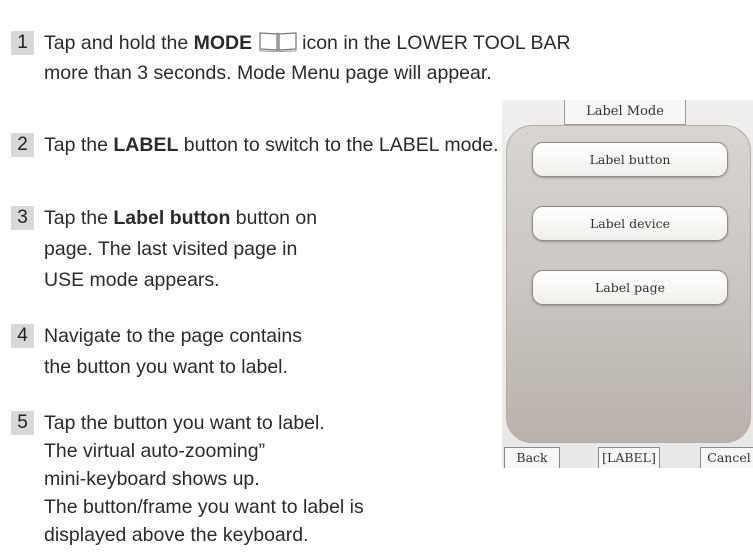  Describe the element at coordinates (532, 457) in the screenshot. I see `back-button: Back` at that location.